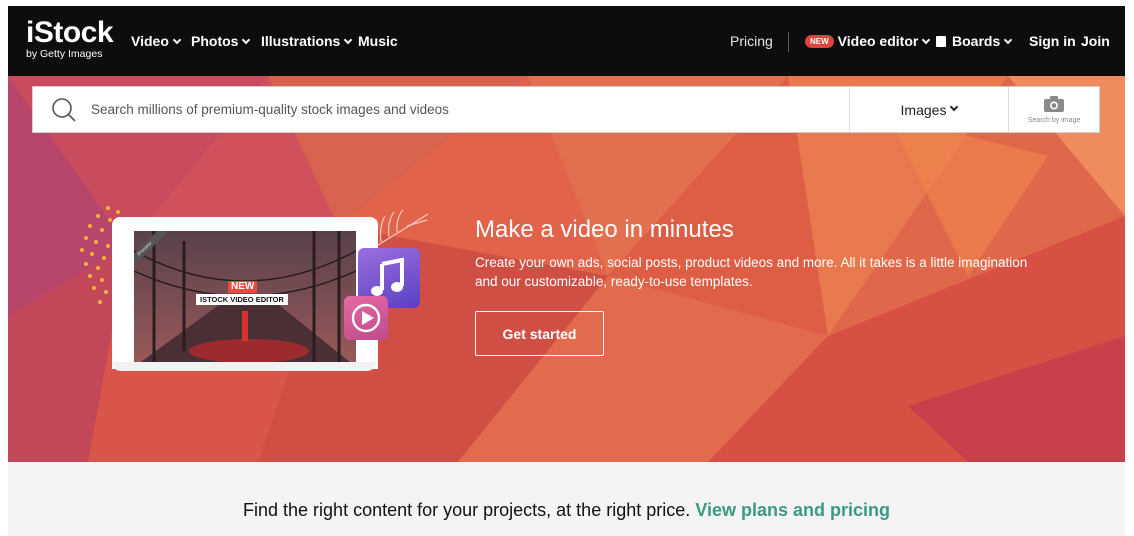  Describe the element at coordinates (215, 41) in the screenshot. I see `nav-photos-label: Photos` at that location.